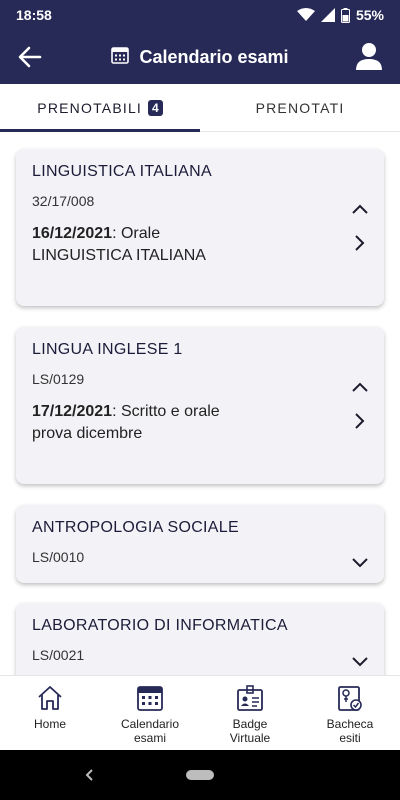 The height and width of the screenshot is (800, 400). Describe the element at coordinates (160, 625) in the screenshot. I see `course-title: LABORATORIO DI INFORMATICA` at that location.